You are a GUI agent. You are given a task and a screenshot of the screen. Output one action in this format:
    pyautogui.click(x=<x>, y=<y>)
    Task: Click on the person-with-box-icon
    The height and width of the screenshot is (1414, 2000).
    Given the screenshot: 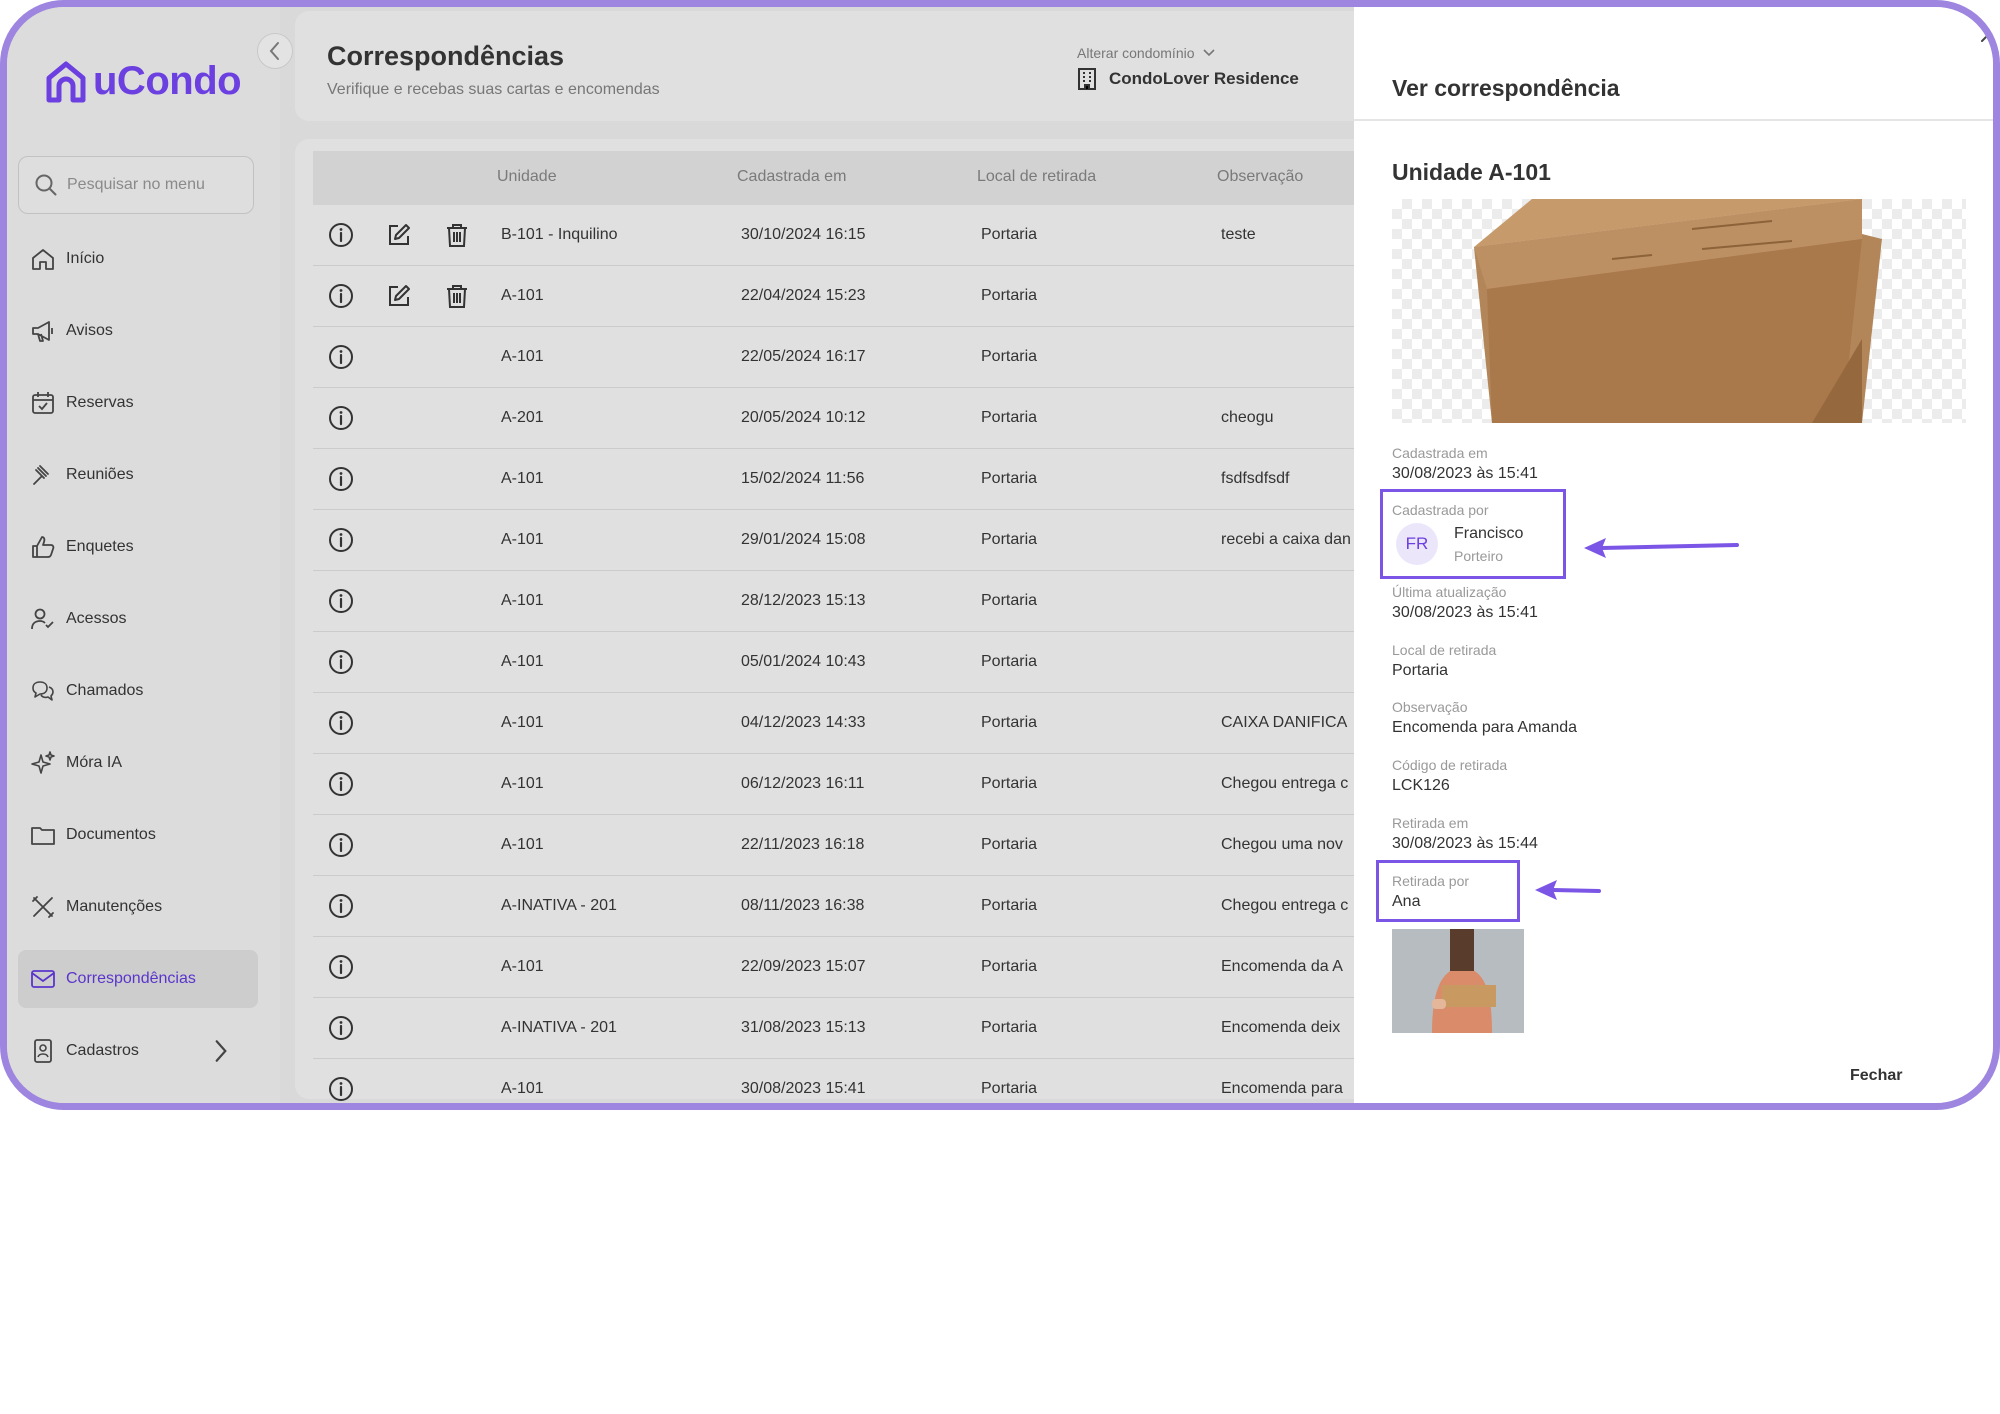 What is the action you would take?
    pyautogui.click(x=1458, y=981)
    